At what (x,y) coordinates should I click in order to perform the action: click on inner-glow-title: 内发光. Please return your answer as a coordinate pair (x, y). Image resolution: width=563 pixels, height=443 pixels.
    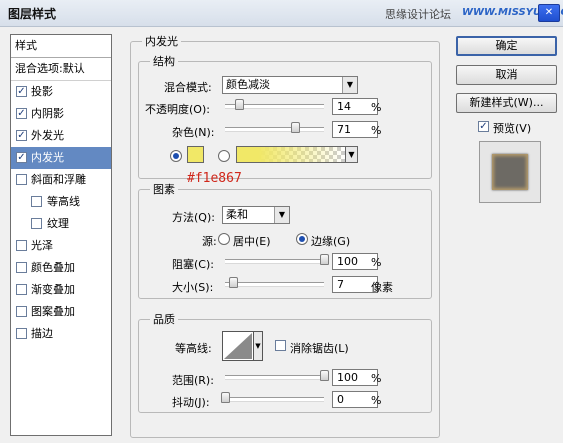
    Looking at the image, I should click on (161, 41).